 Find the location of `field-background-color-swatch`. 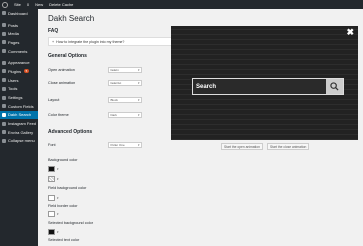

field-background-color-swatch is located at coordinates (51, 179).